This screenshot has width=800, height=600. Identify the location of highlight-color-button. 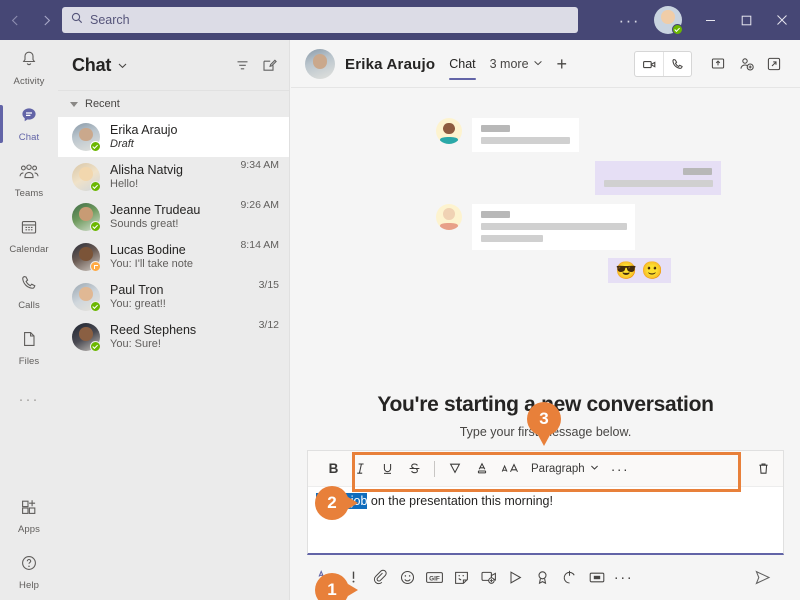
(454, 469).